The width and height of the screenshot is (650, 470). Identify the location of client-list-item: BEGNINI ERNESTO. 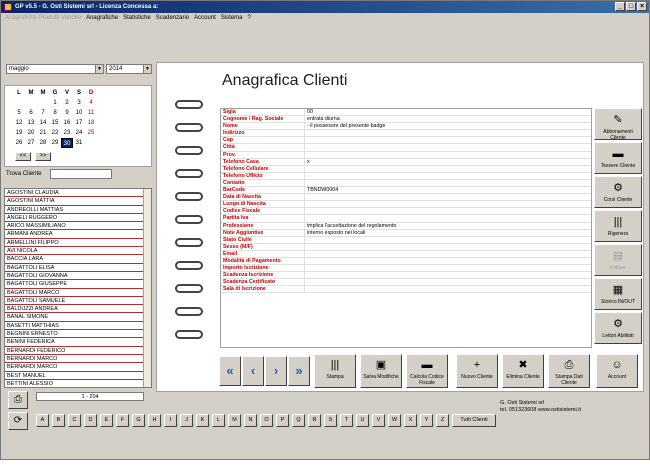
(75, 334).